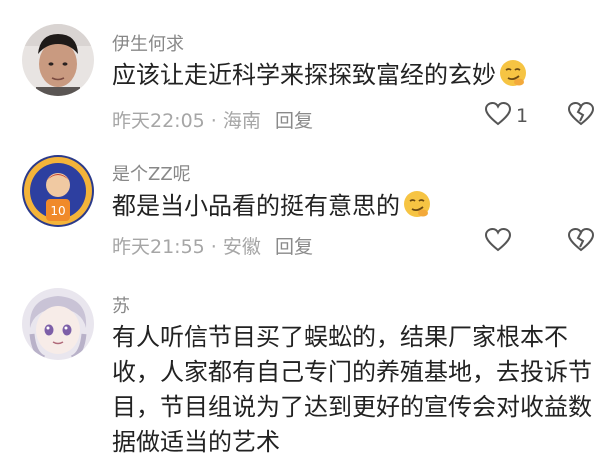 Image resolution: width=600 pixels, height=460 pixels. I want to click on svg-text: 10, so click(57, 211).